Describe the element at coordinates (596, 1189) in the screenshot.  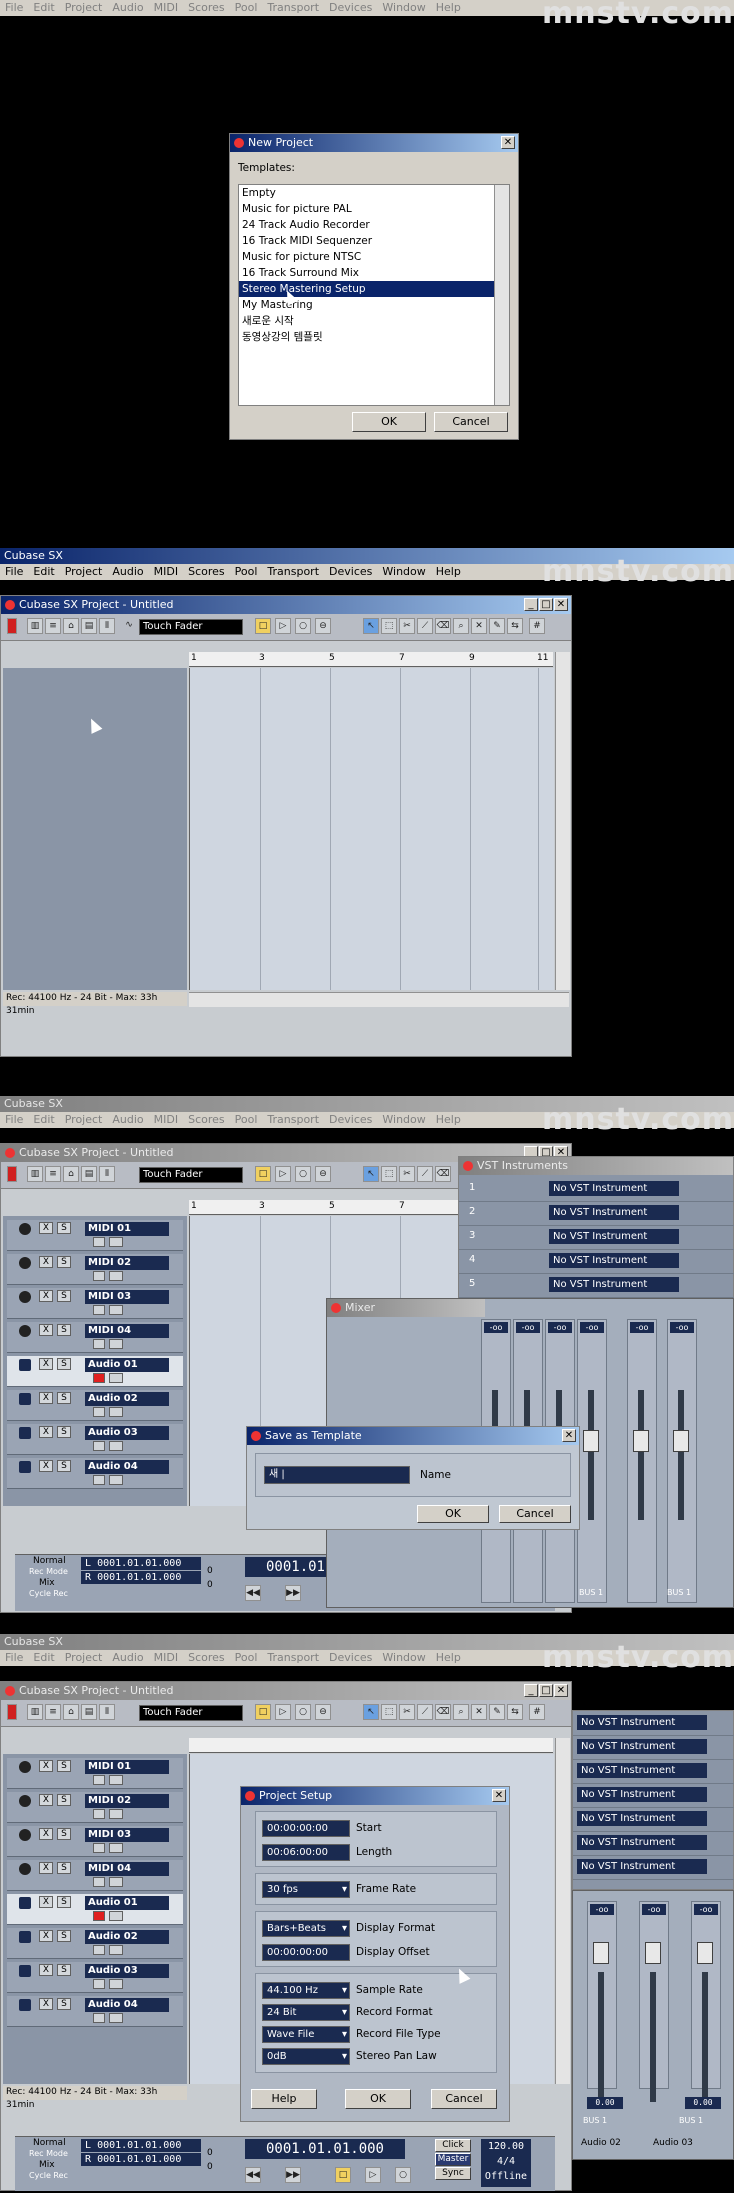
I see `vst-slot: 1 No VST Instrument` at that location.